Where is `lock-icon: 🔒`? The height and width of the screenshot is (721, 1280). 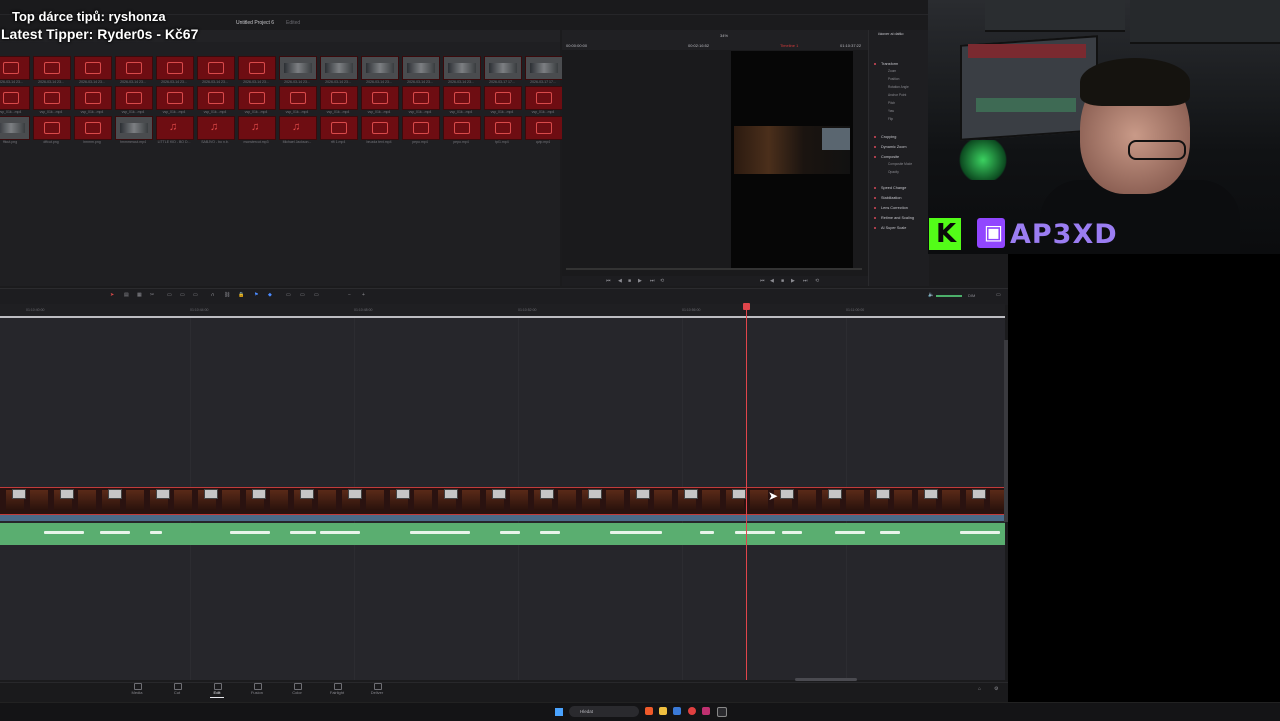 lock-icon: 🔒 is located at coordinates (241, 295).